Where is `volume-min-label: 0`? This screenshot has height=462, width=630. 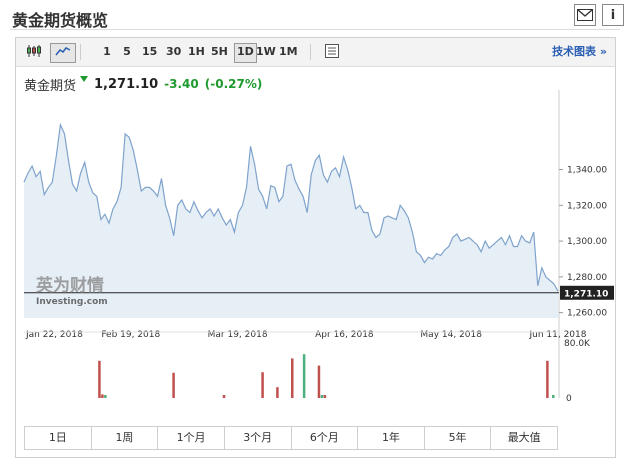
volume-min-label: 0 is located at coordinates (569, 399).